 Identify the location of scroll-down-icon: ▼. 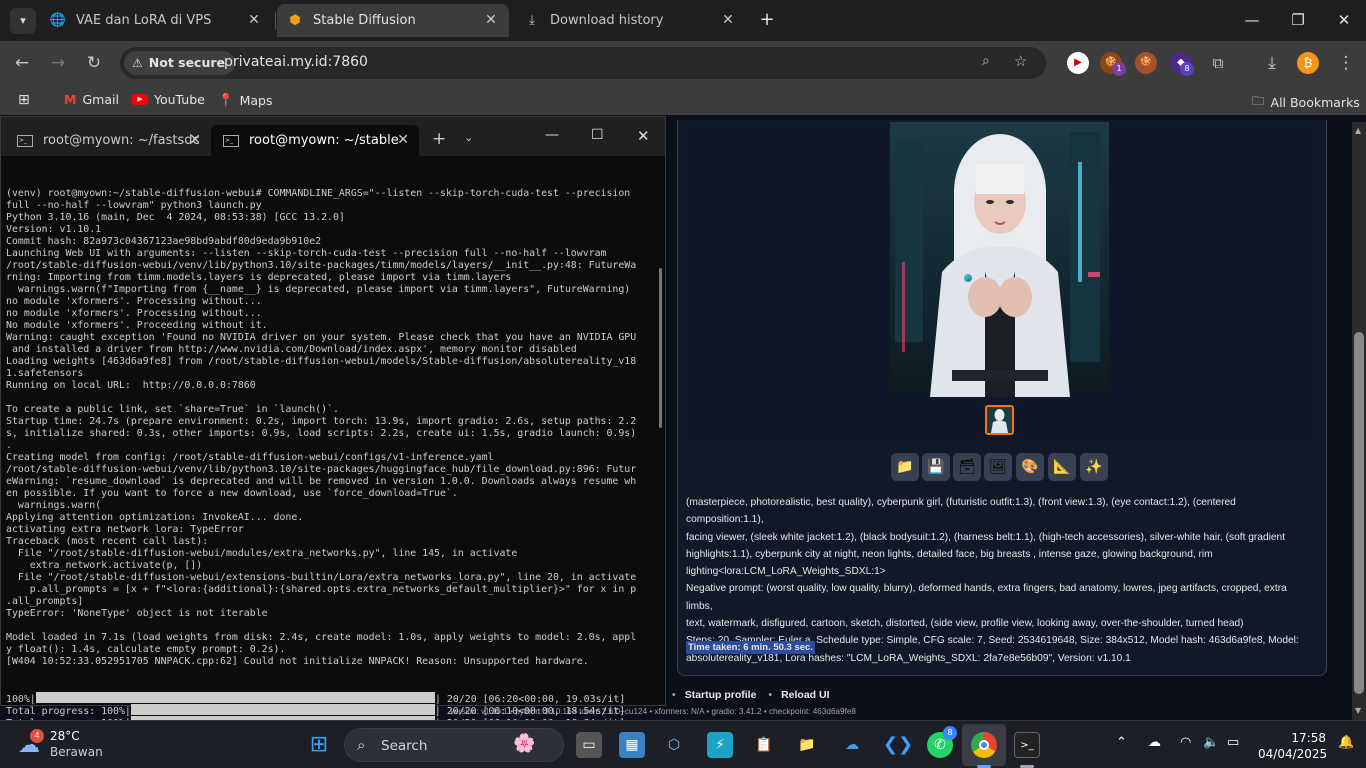
(1358, 710).